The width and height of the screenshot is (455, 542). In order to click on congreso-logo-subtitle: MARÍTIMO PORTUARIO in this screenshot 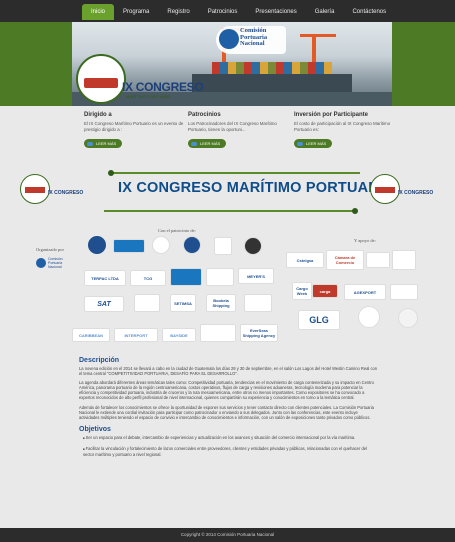, I will do `click(148, 96)`.